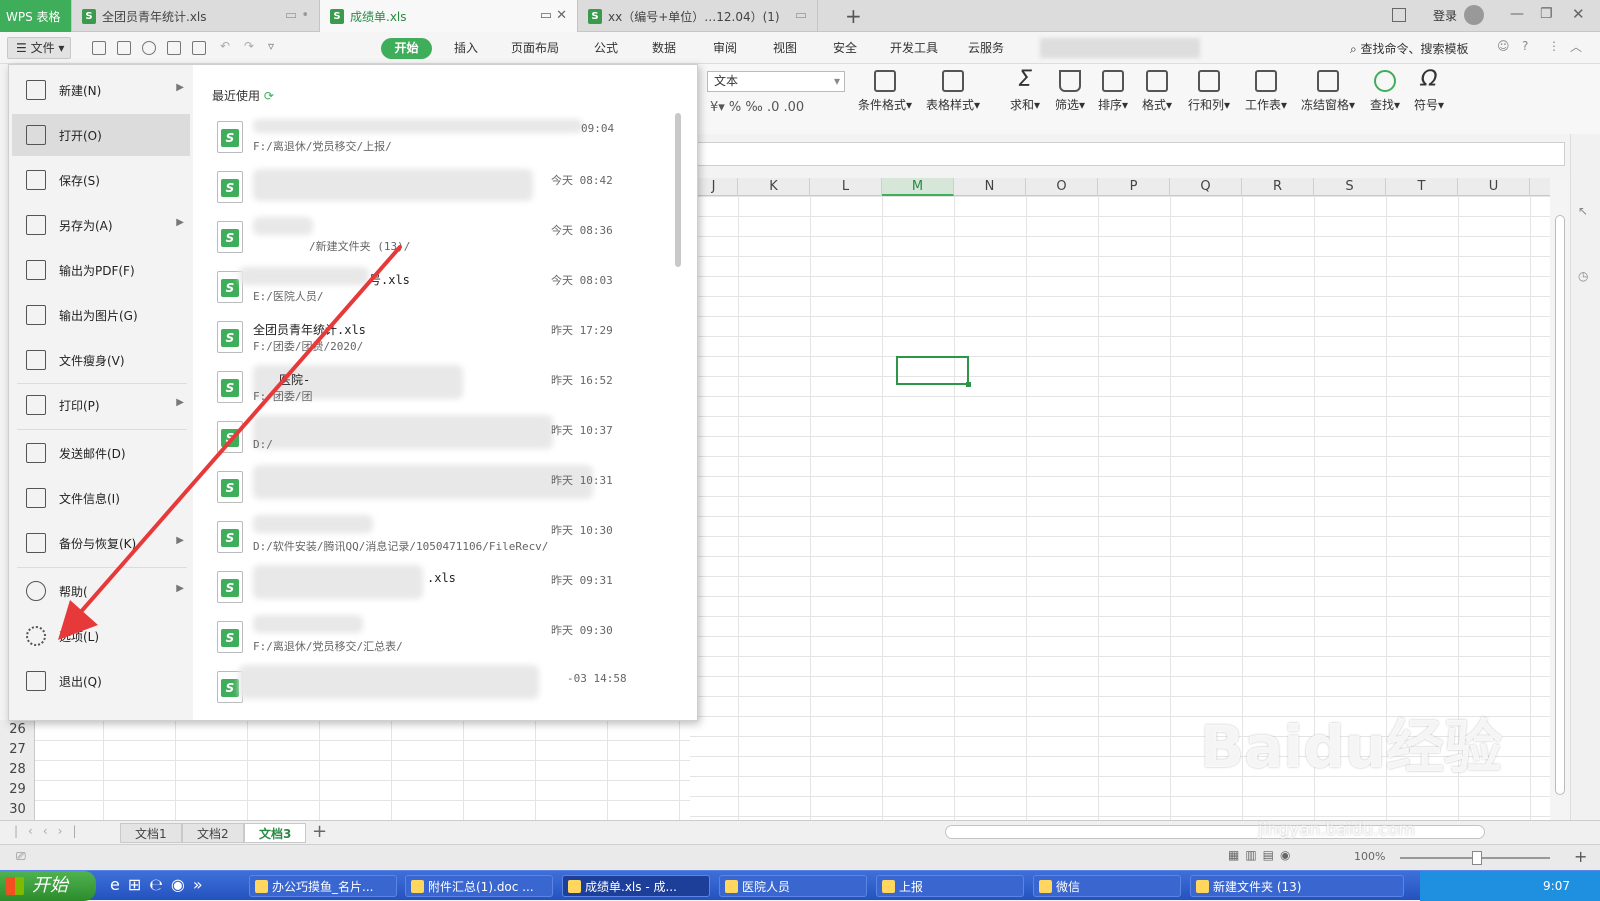 The height and width of the screenshot is (901, 1600). I want to click on cursor-icon: ↖, so click(1583, 211).